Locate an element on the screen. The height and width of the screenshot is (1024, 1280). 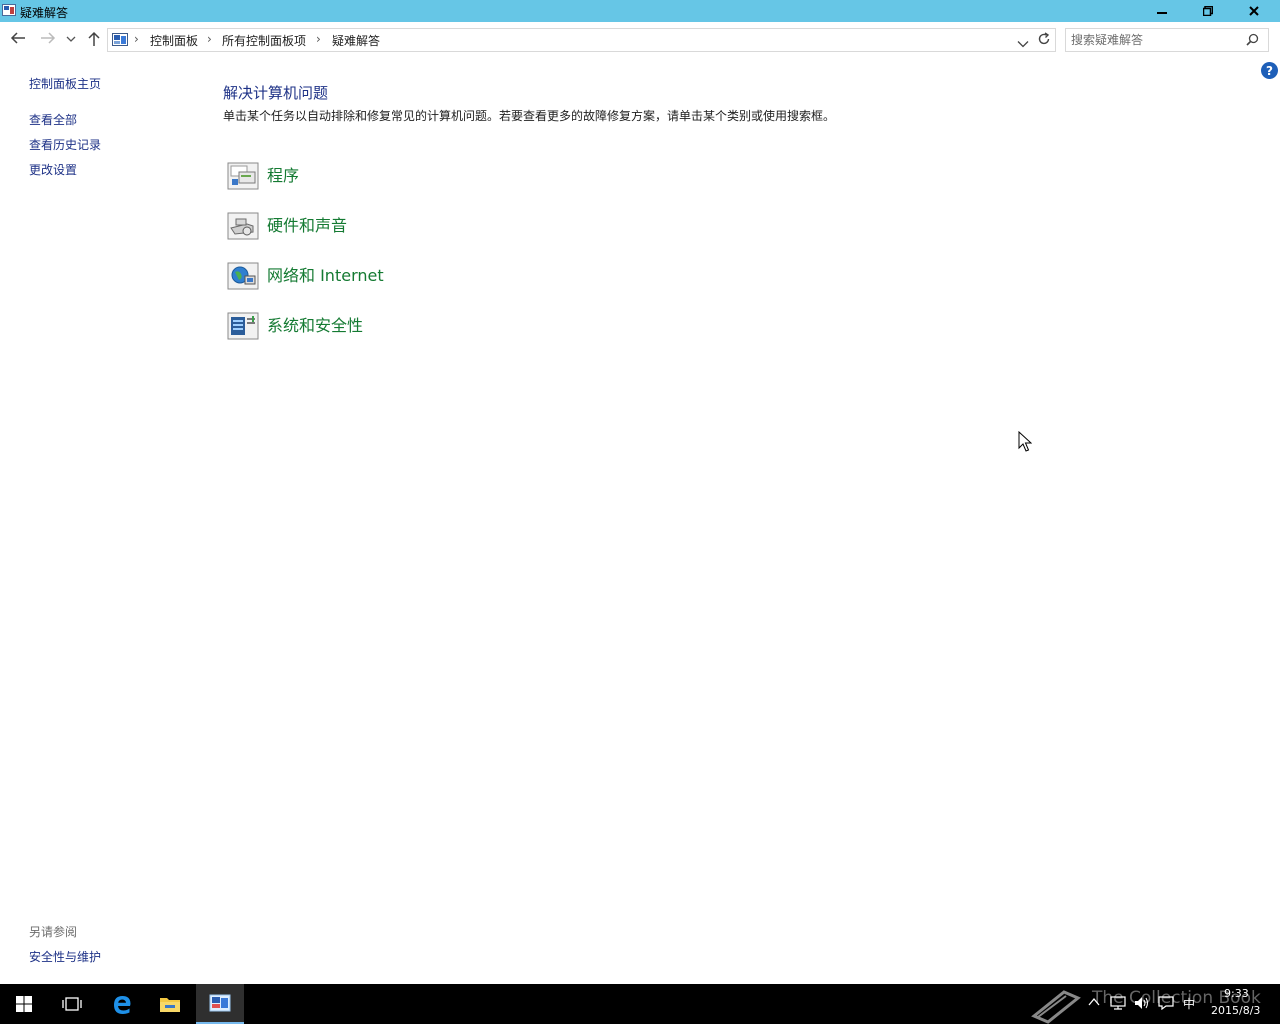
search-box is located at coordinates (1167, 40).